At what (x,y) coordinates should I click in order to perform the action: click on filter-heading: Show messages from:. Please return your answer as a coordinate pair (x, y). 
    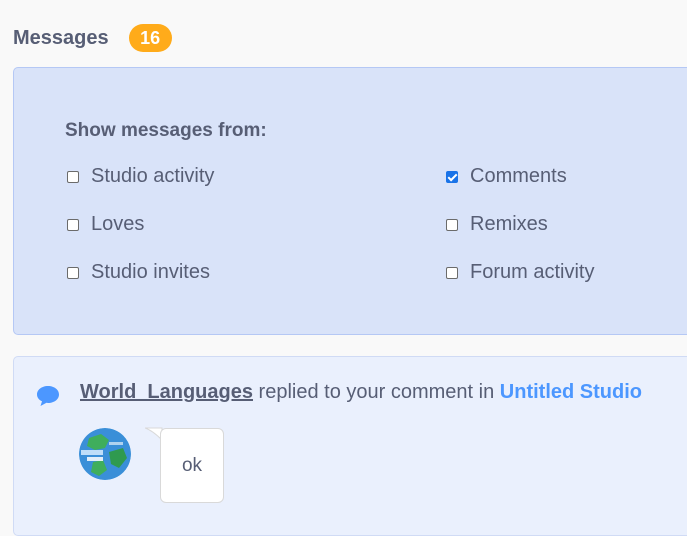
    Looking at the image, I should click on (166, 130).